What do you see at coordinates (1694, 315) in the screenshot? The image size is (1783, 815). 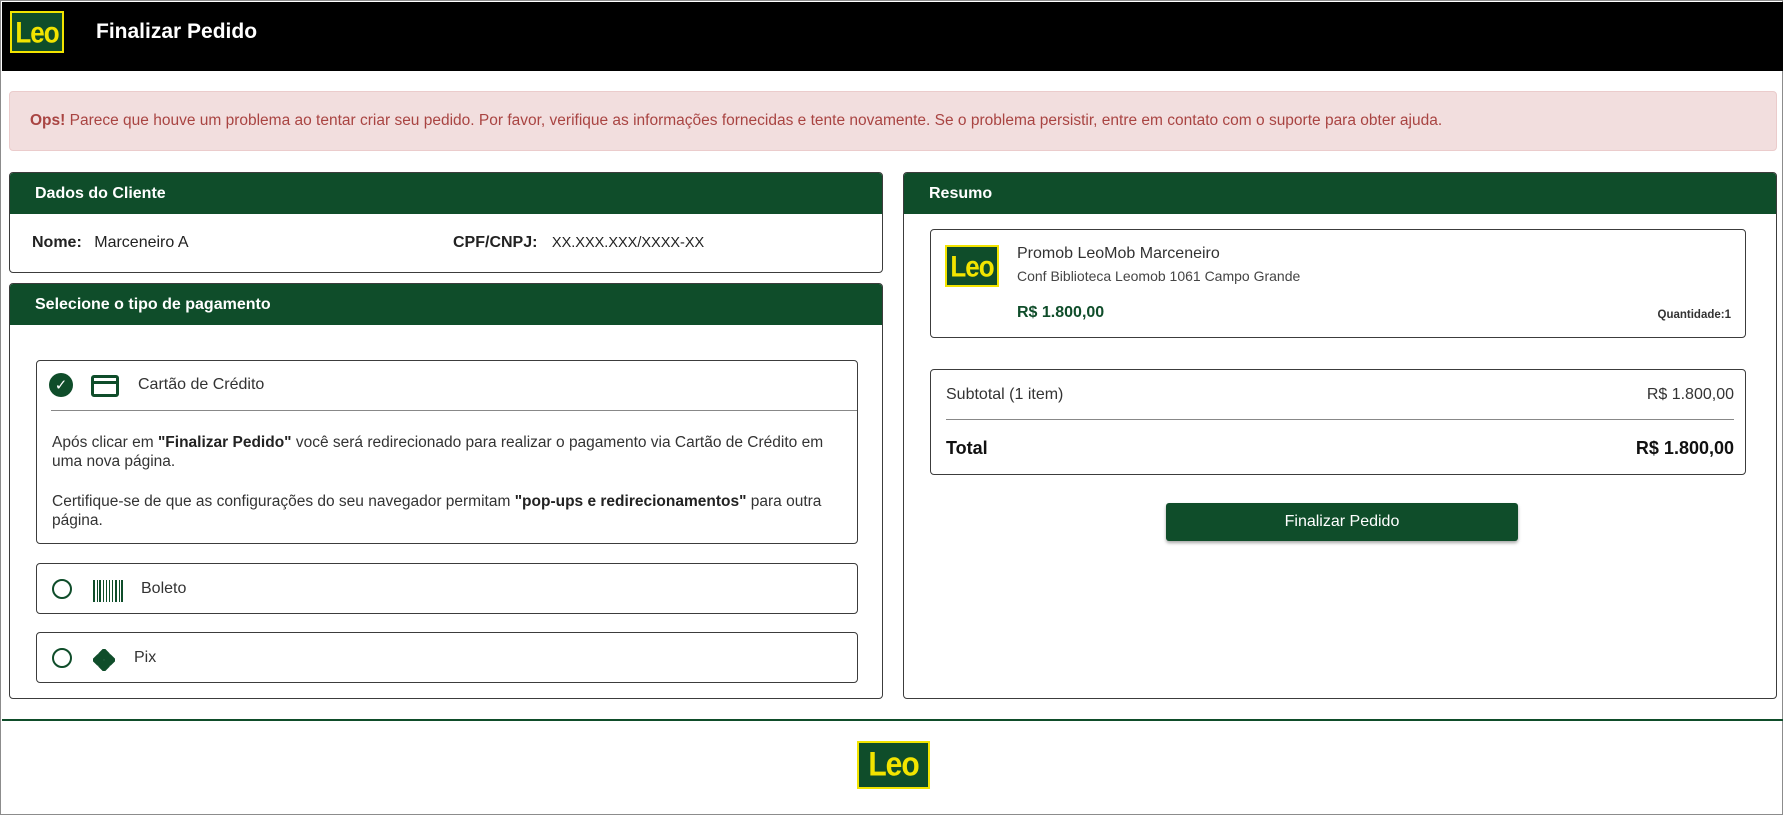 I see `product-quantity: Quantidade:1` at bounding box center [1694, 315].